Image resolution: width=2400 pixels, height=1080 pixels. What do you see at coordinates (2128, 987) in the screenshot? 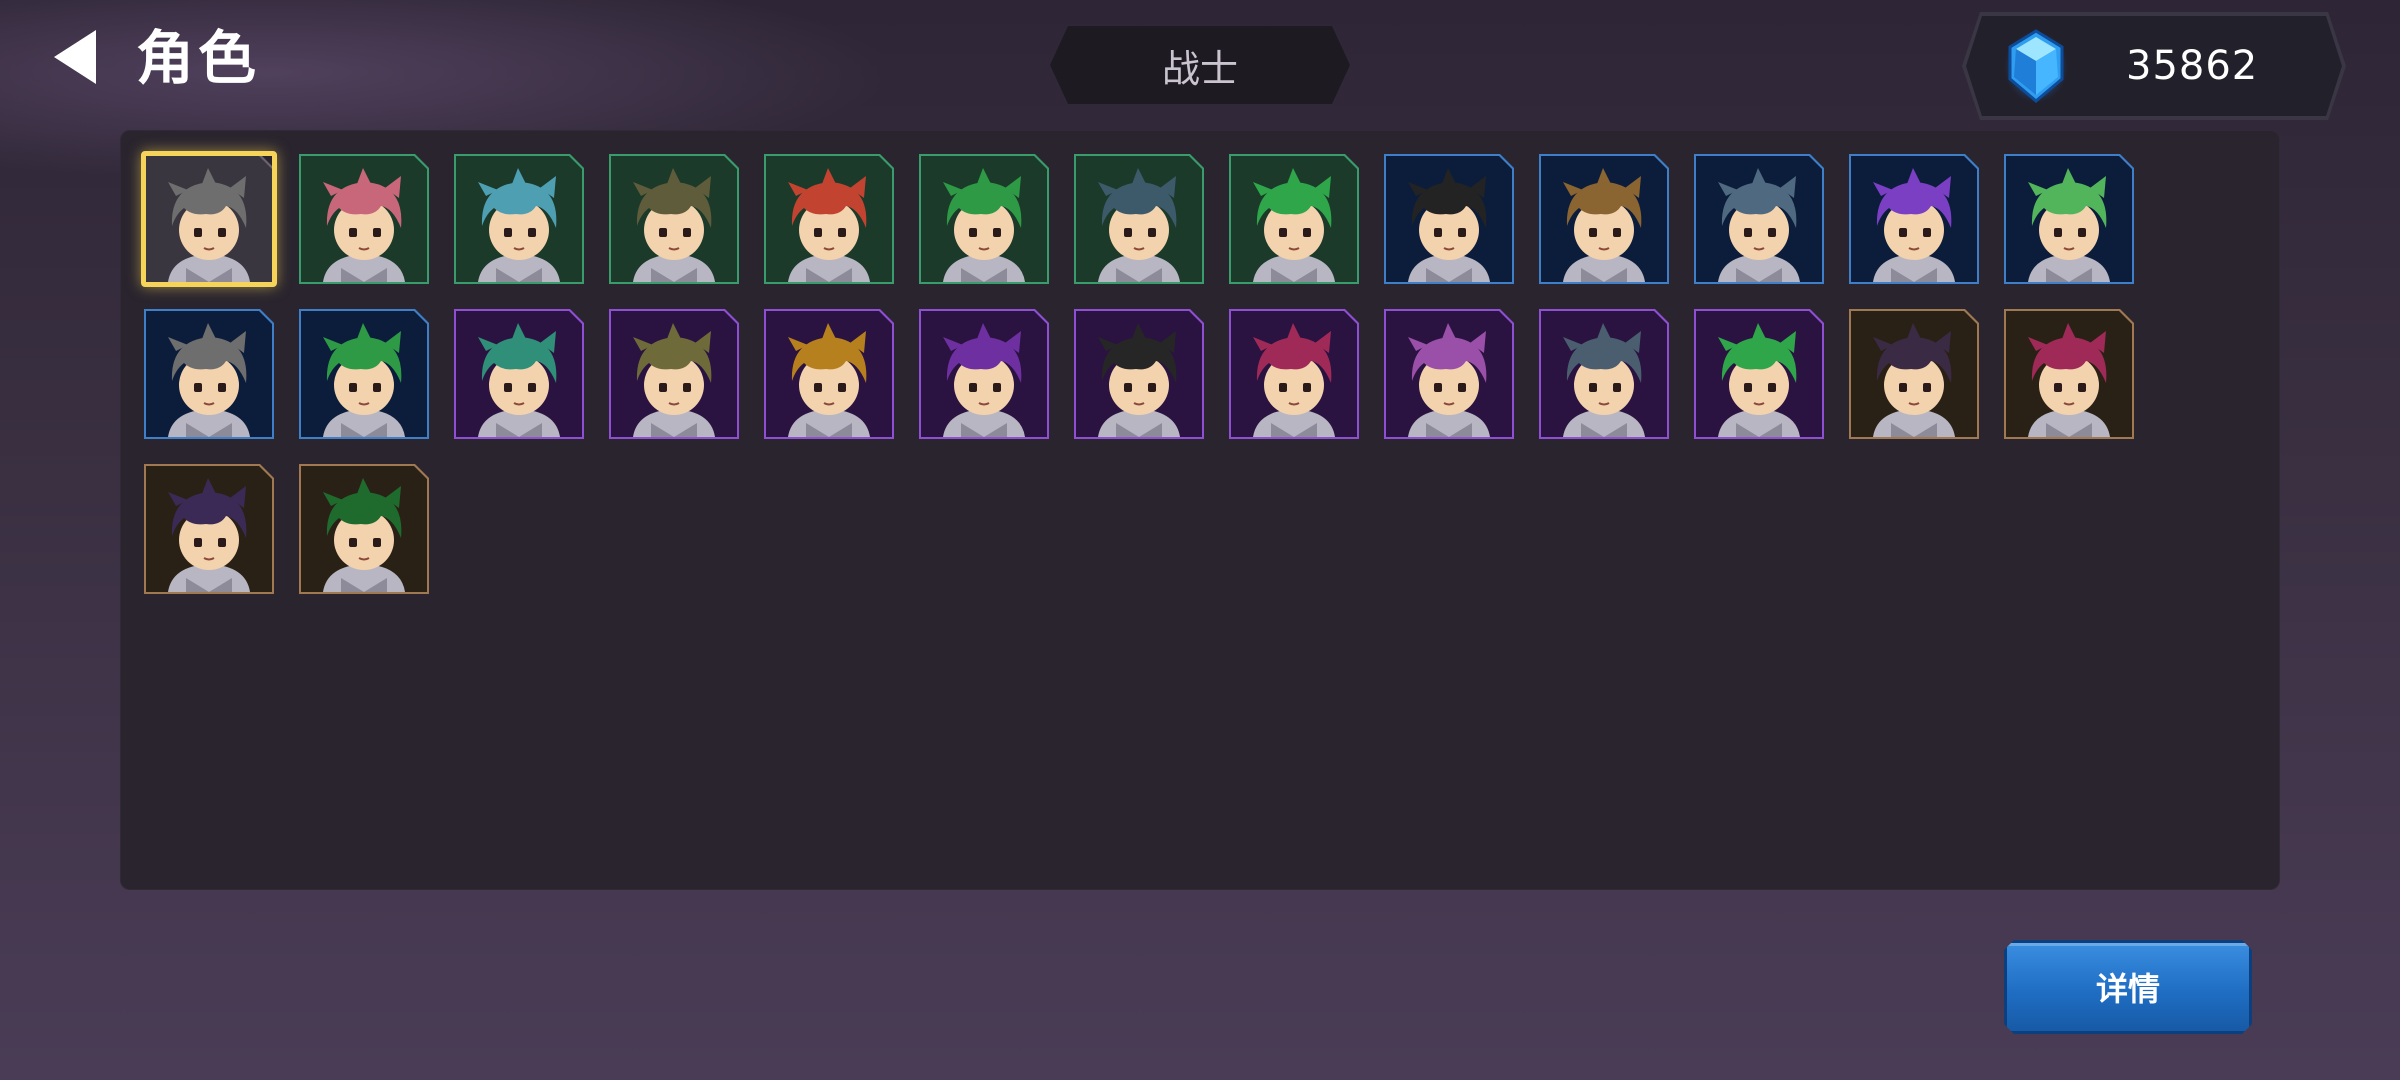
I see `details-button: 详情` at bounding box center [2128, 987].